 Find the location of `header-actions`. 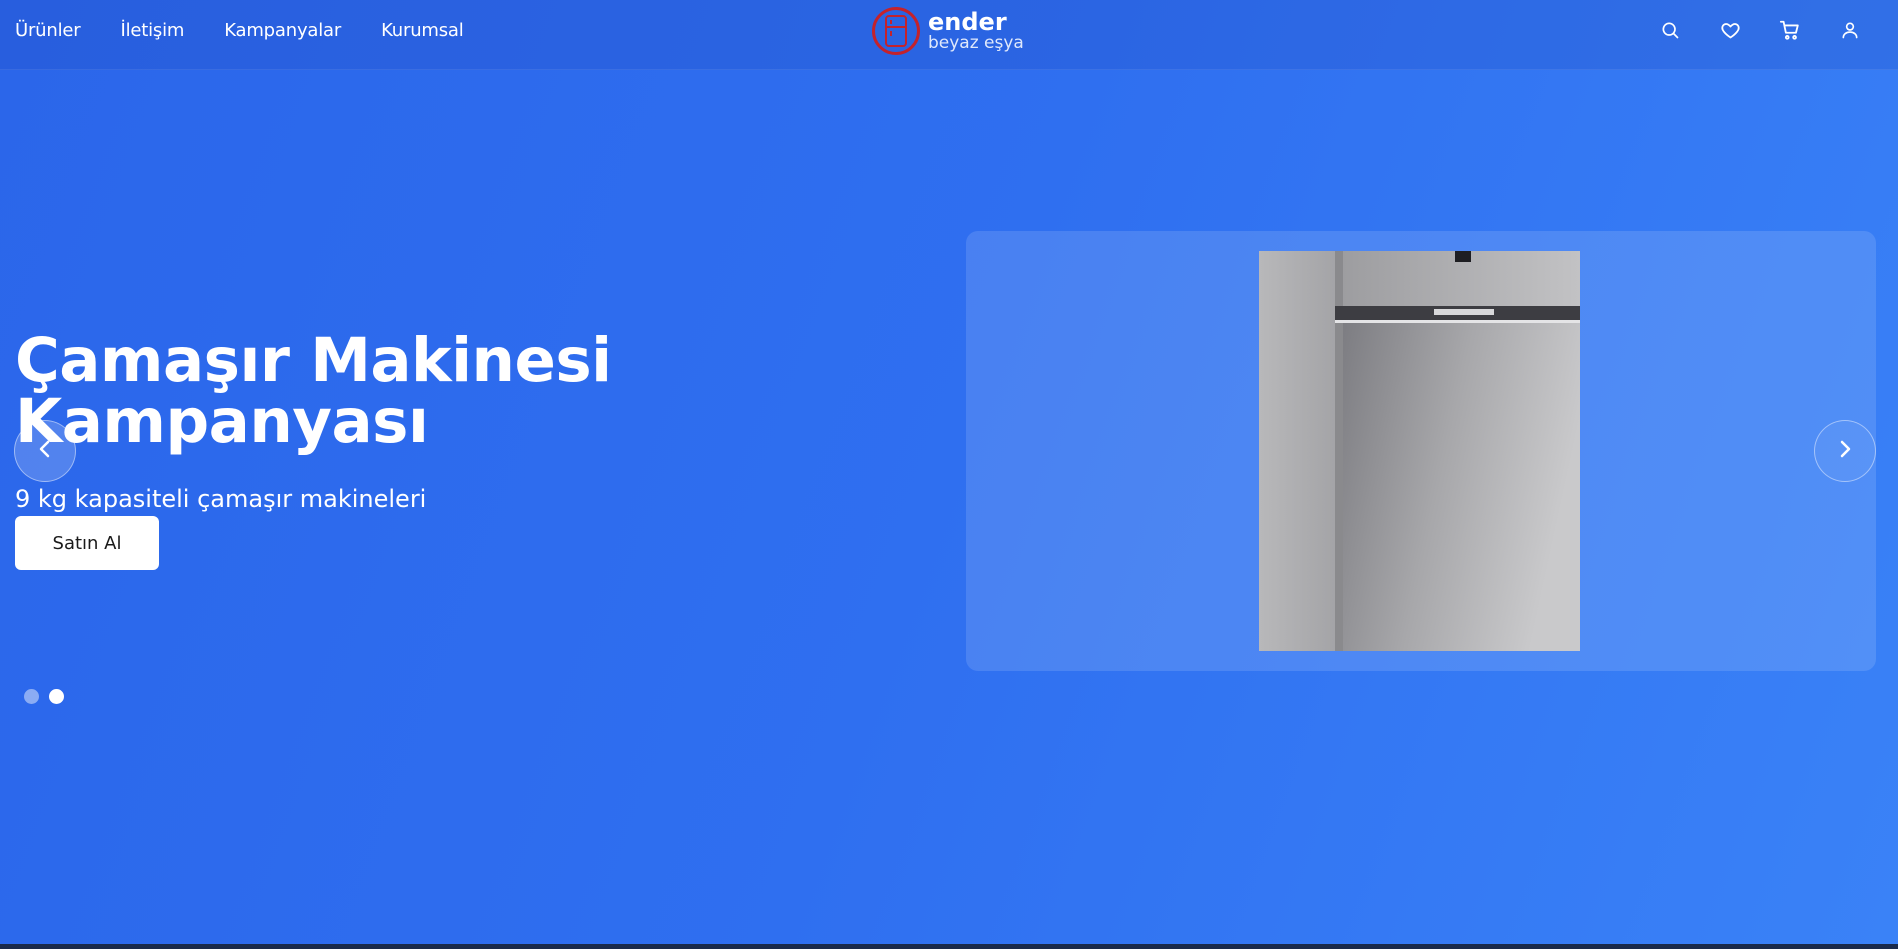

header-actions is located at coordinates (1760, 30).